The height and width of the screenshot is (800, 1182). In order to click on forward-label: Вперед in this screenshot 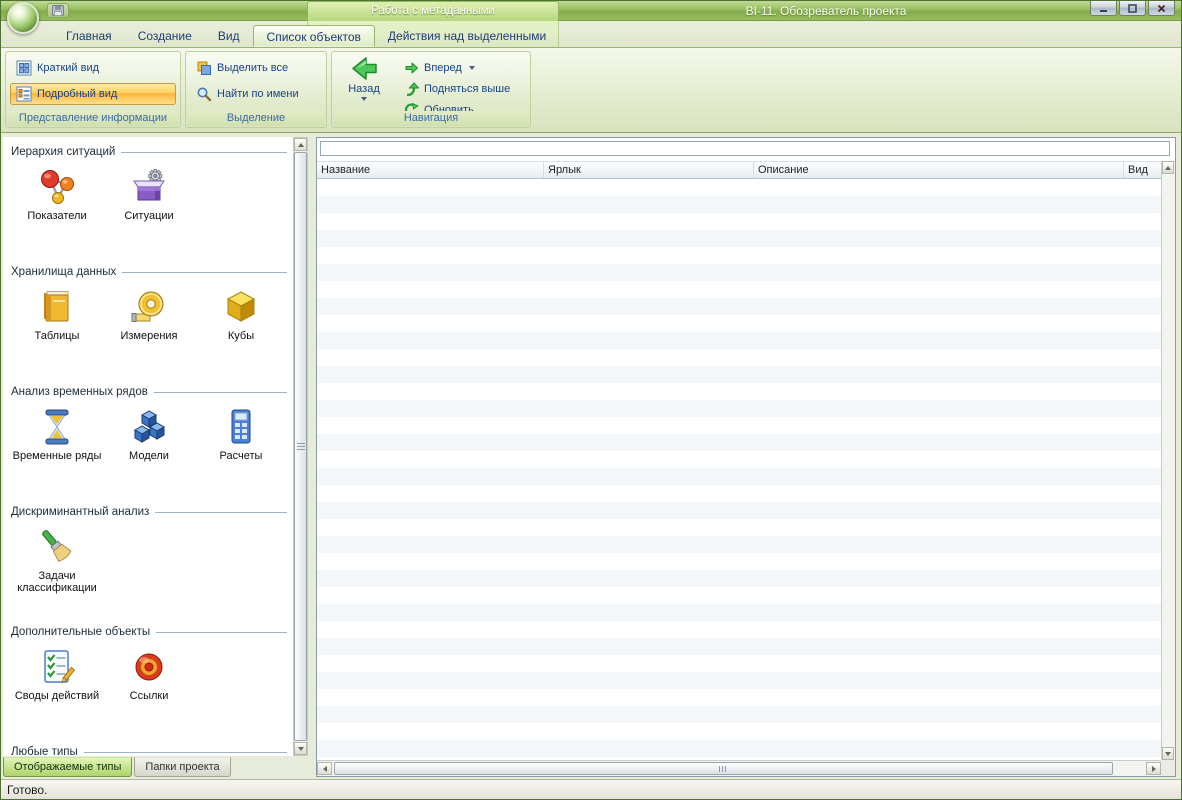, I will do `click(443, 67)`.